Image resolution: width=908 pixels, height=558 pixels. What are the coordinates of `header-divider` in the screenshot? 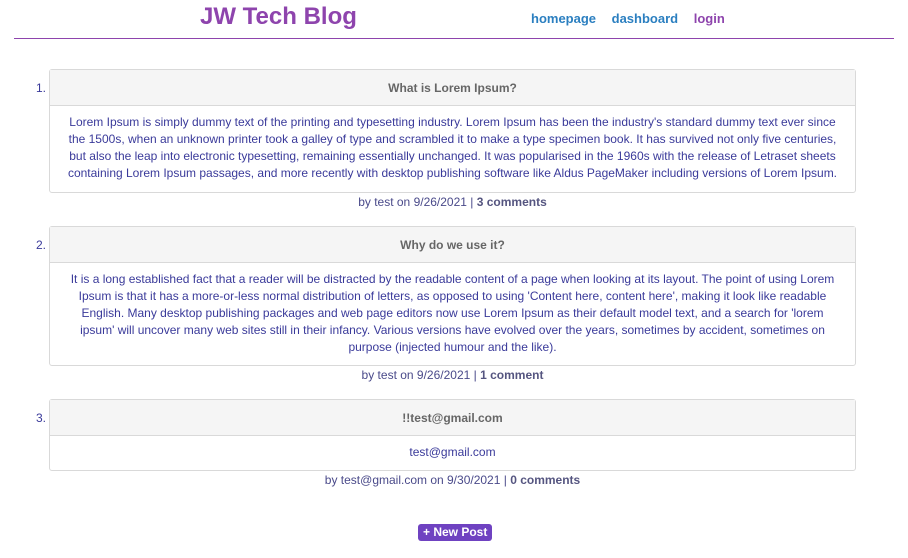 It's located at (454, 38).